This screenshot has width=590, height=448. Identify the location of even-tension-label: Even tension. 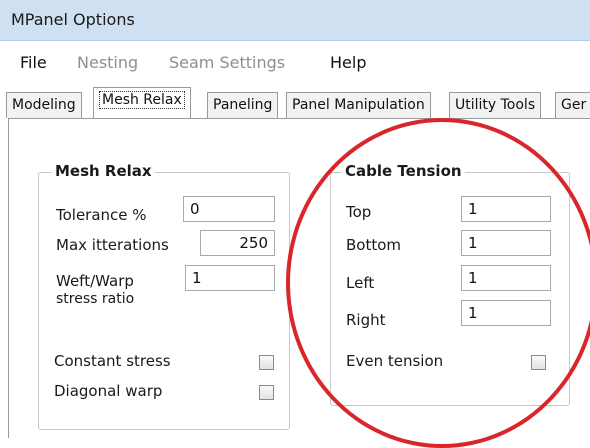
(395, 361).